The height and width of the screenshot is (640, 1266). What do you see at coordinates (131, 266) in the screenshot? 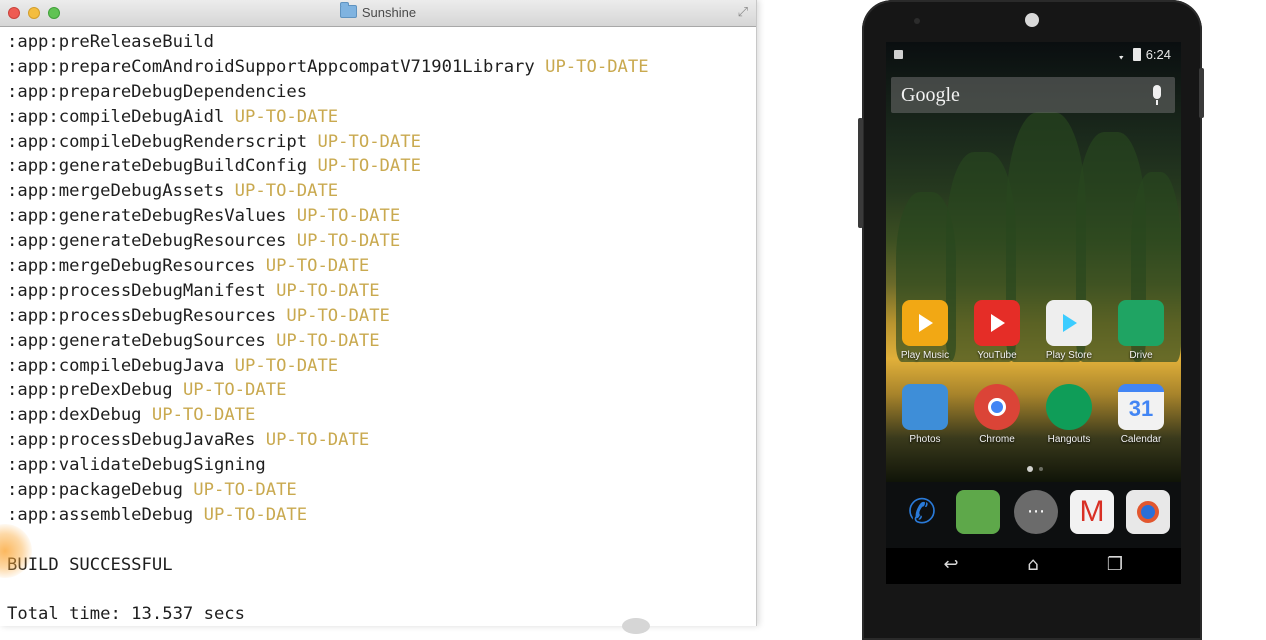
I see `task-name: :app:mergeDebugResources` at bounding box center [131, 266].